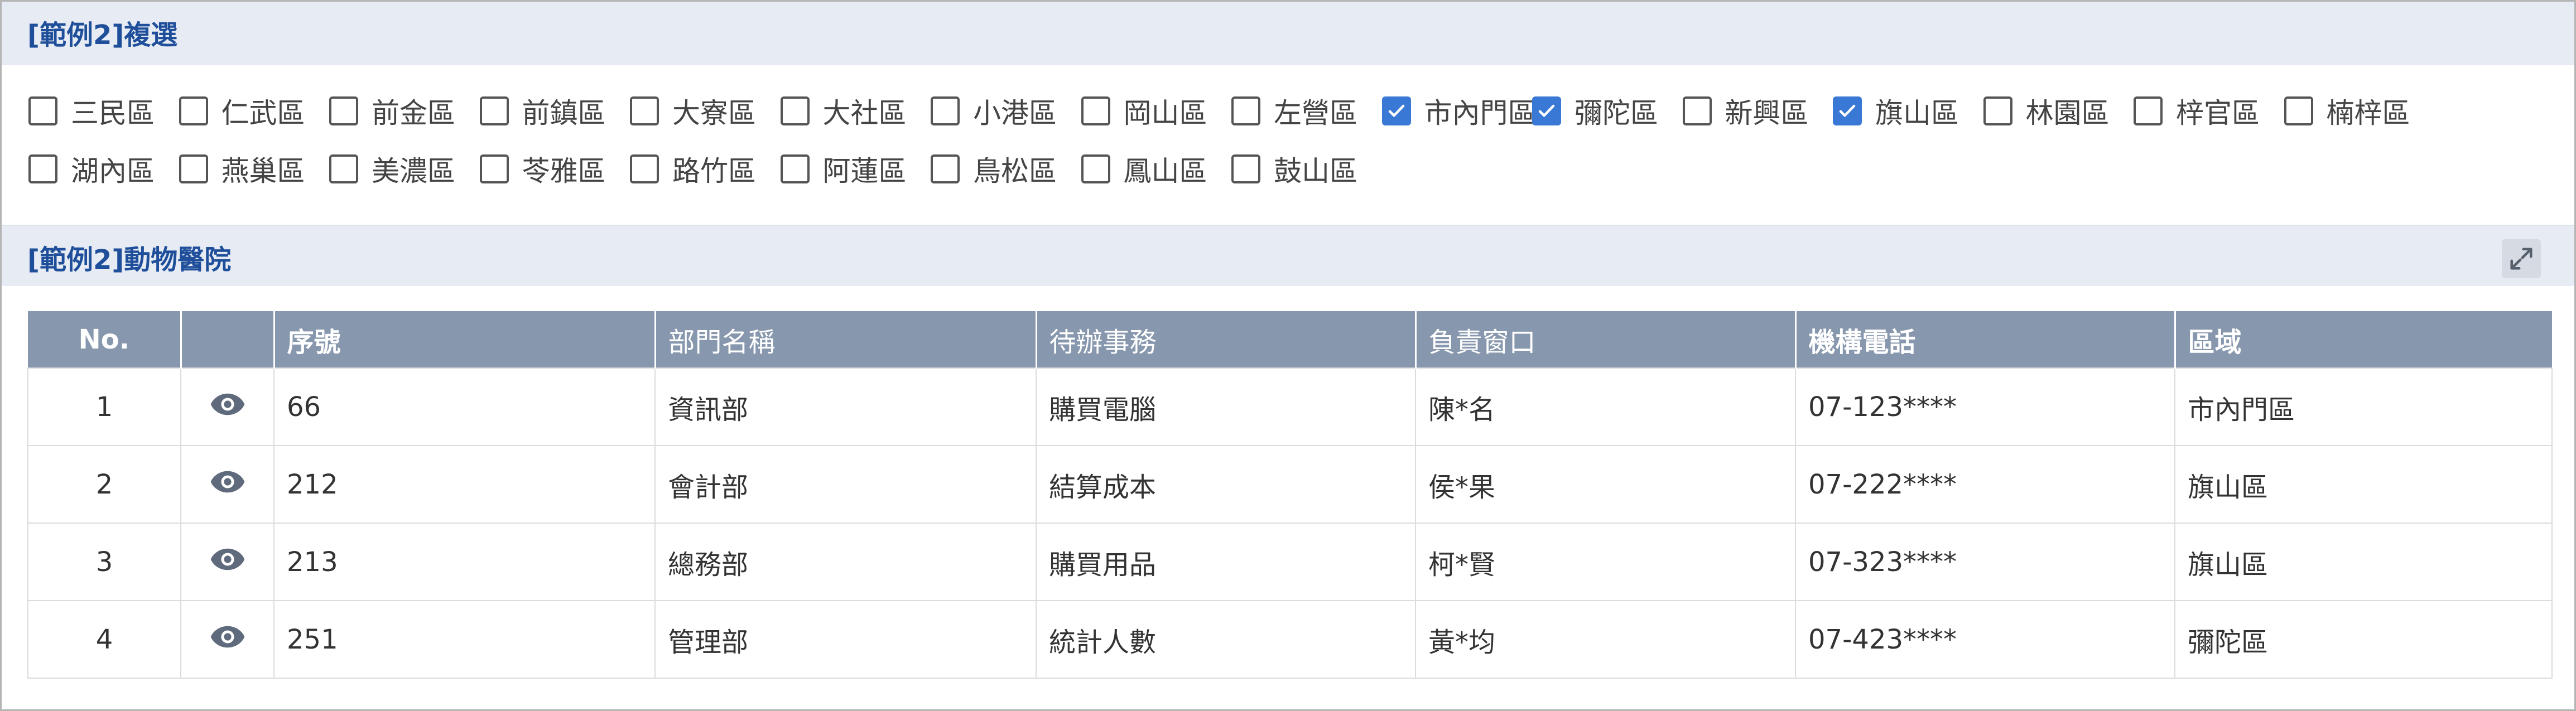 The width and height of the screenshot is (2576, 711). What do you see at coordinates (264, 111) in the screenshot?
I see `checkbox-label: 仁武區` at bounding box center [264, 111].